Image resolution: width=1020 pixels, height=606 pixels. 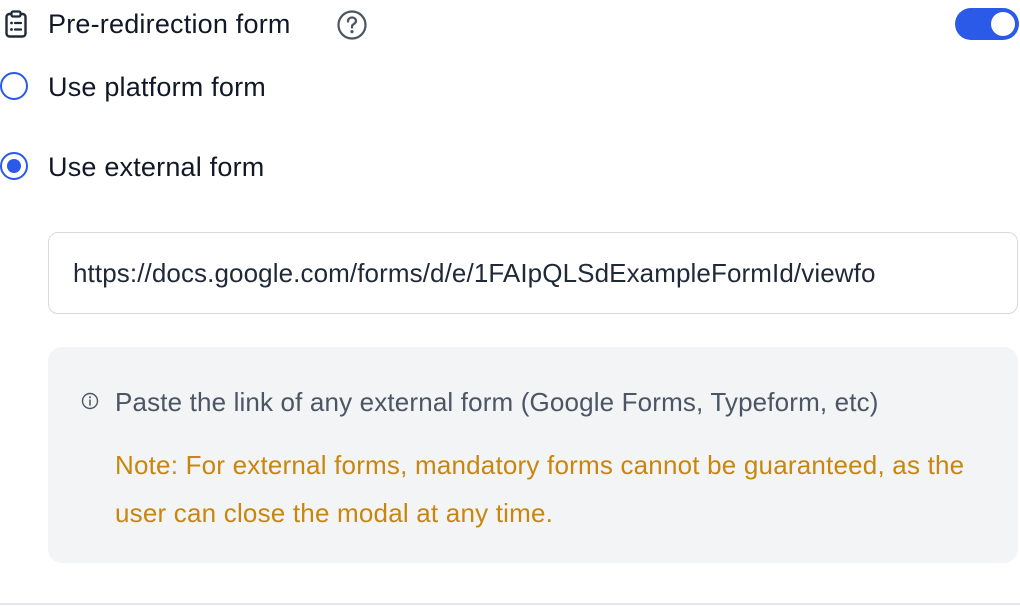 I want to click on external-form-radio, so click(x=14, y=166).